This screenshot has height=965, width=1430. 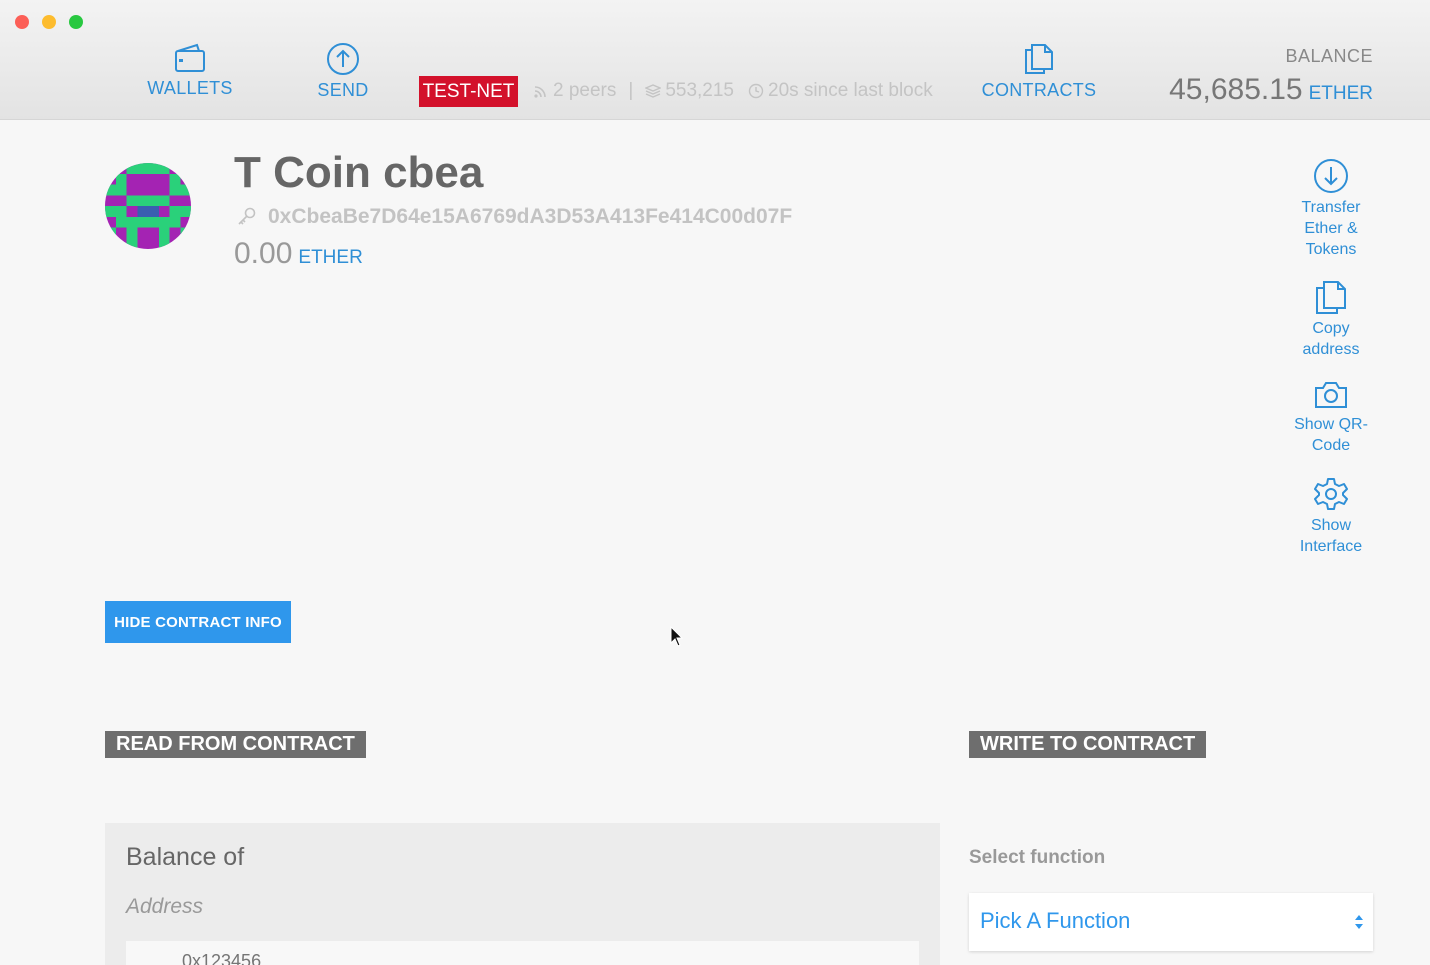 What do you see at coordinates (1359, 922) in the screenshot?
I see `select-arrows-icon` at bounding box center [1359, 922].